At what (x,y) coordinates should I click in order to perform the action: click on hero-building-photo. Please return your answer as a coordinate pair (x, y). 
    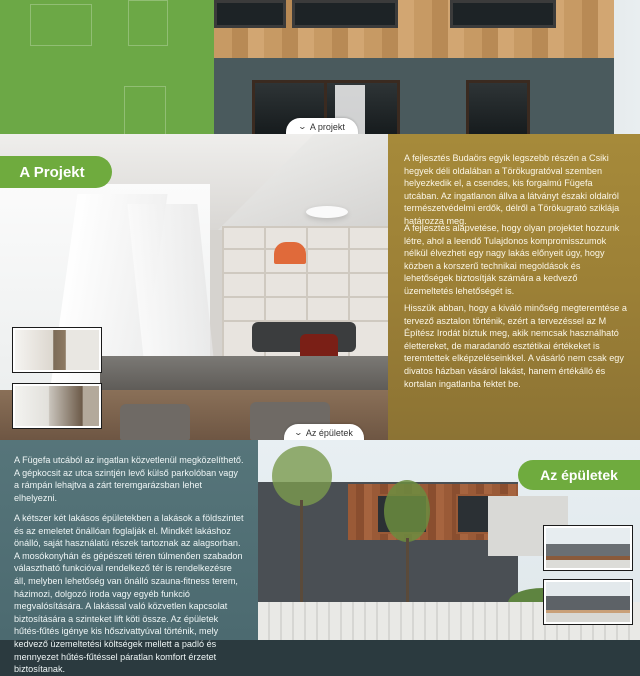
    Looking at the image, I should click on (427, 67).